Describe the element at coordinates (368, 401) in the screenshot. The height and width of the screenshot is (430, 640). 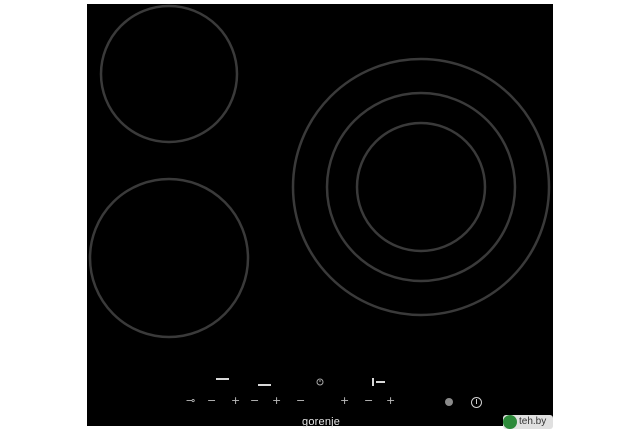
I see `zone3-minus-button: −` at that location.